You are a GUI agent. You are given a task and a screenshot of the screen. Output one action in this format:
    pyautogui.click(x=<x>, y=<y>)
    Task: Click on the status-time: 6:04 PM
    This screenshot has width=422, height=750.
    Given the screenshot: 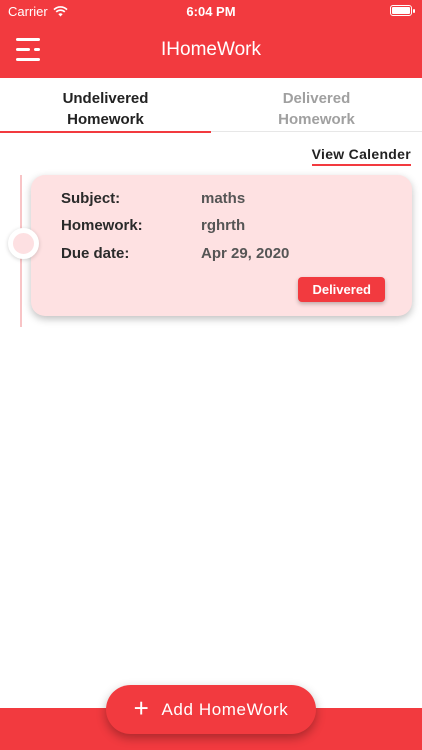 What is the action you would take?
    pyautogui.click(x=211, y=11)
    